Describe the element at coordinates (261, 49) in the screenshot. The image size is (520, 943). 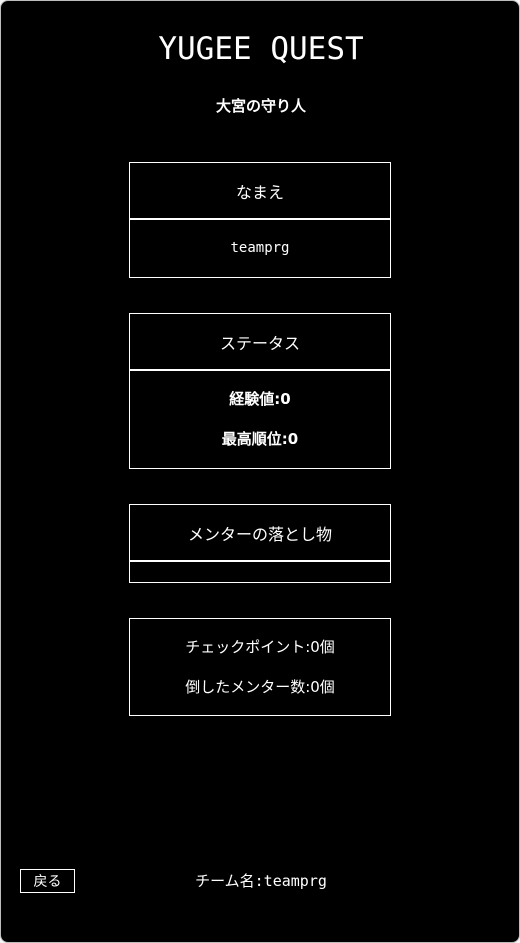
I see `game-title: YUGEE QUEST` at that location.